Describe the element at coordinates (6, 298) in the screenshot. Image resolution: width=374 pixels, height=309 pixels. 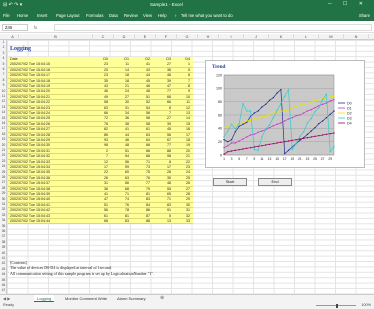
I see `sheet-nav-arrows-icon: ◀ ▶` at that location.